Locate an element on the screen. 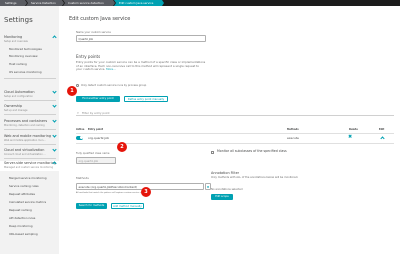 The image size is (400, 254). filter-icon: ▿ is located at coordinates (78, 113).